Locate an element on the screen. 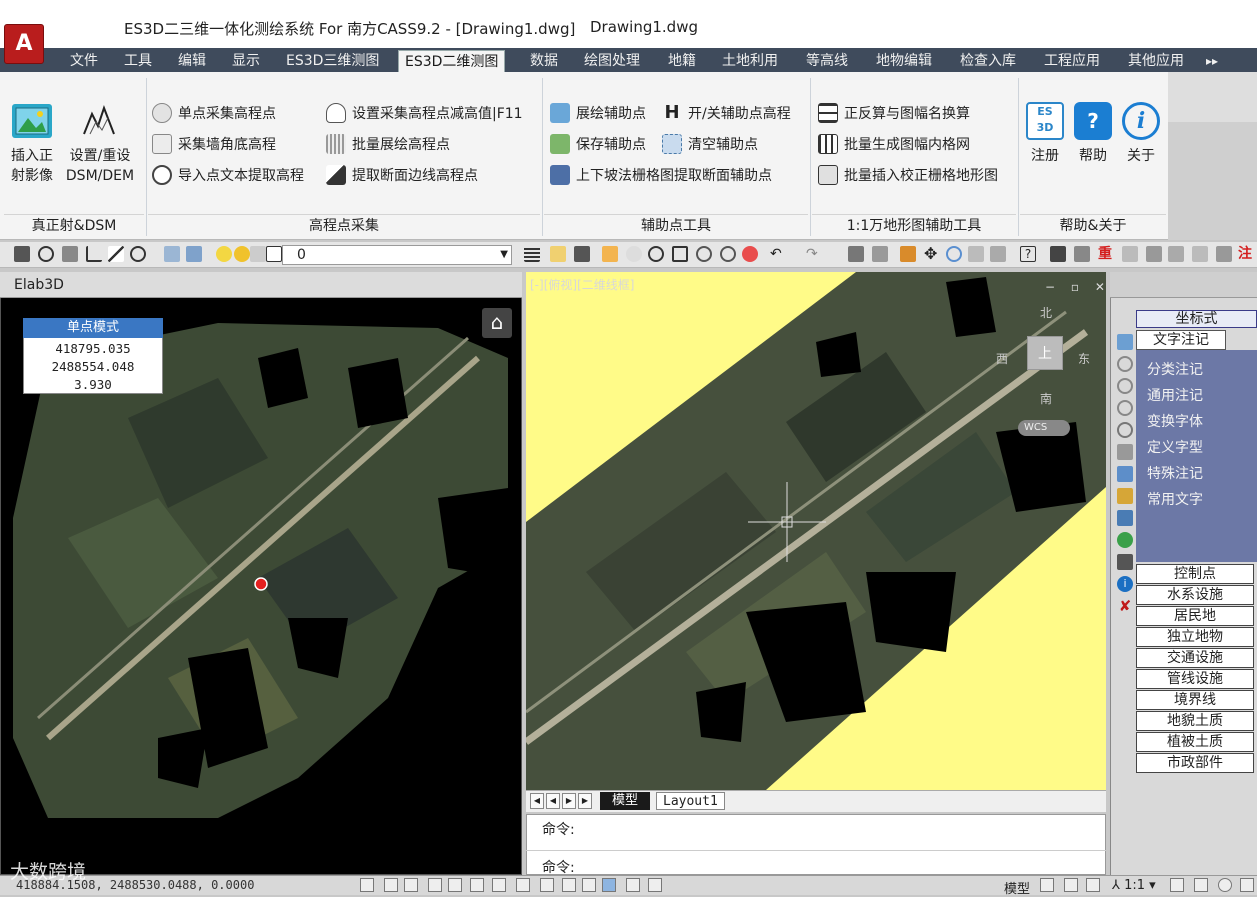 The image size is (1257, 897). tab-display: 显示 is located at coordinates (246, 61).